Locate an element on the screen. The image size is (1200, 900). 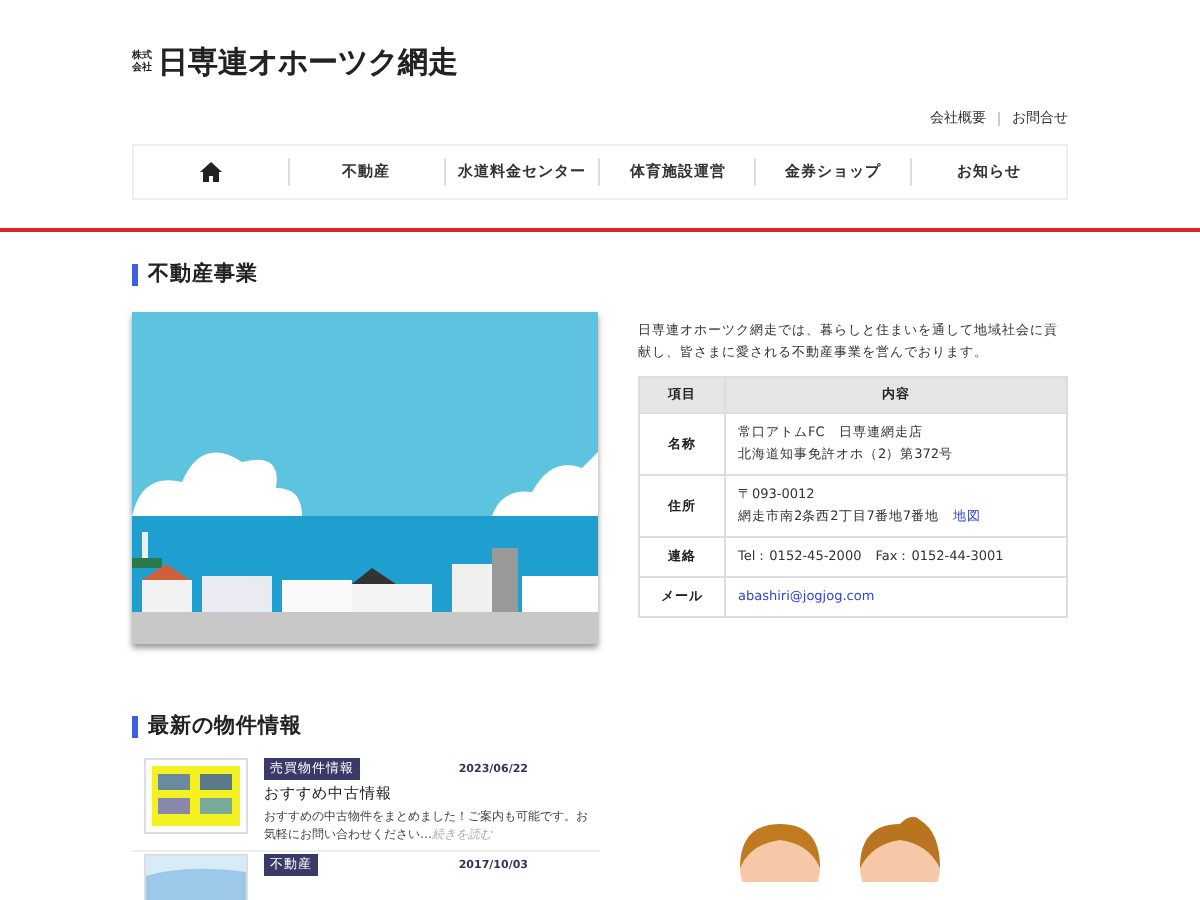
home-icon is located at coordinates (210, 172).